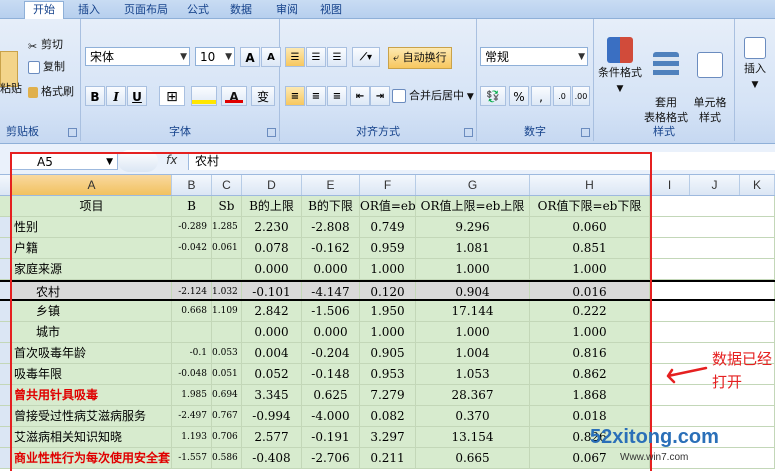 The width and height of the screenshot is (775, 471). Describe the element at coordinates (585, 132) in the screenshot. I see `number-launcher-icon` at that location.